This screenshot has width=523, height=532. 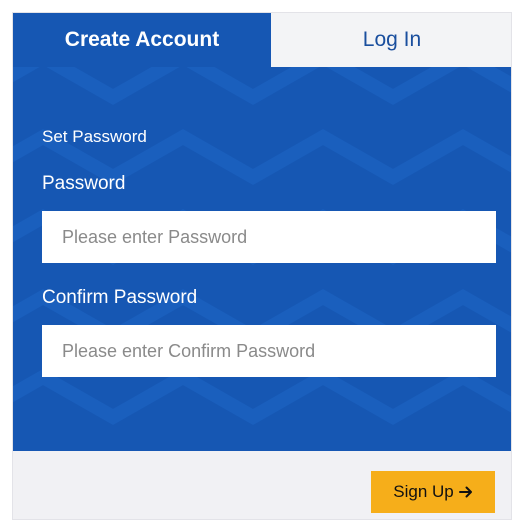 I want to click on confirm-password-label: Confirm Password, so click(x=120, y=297).